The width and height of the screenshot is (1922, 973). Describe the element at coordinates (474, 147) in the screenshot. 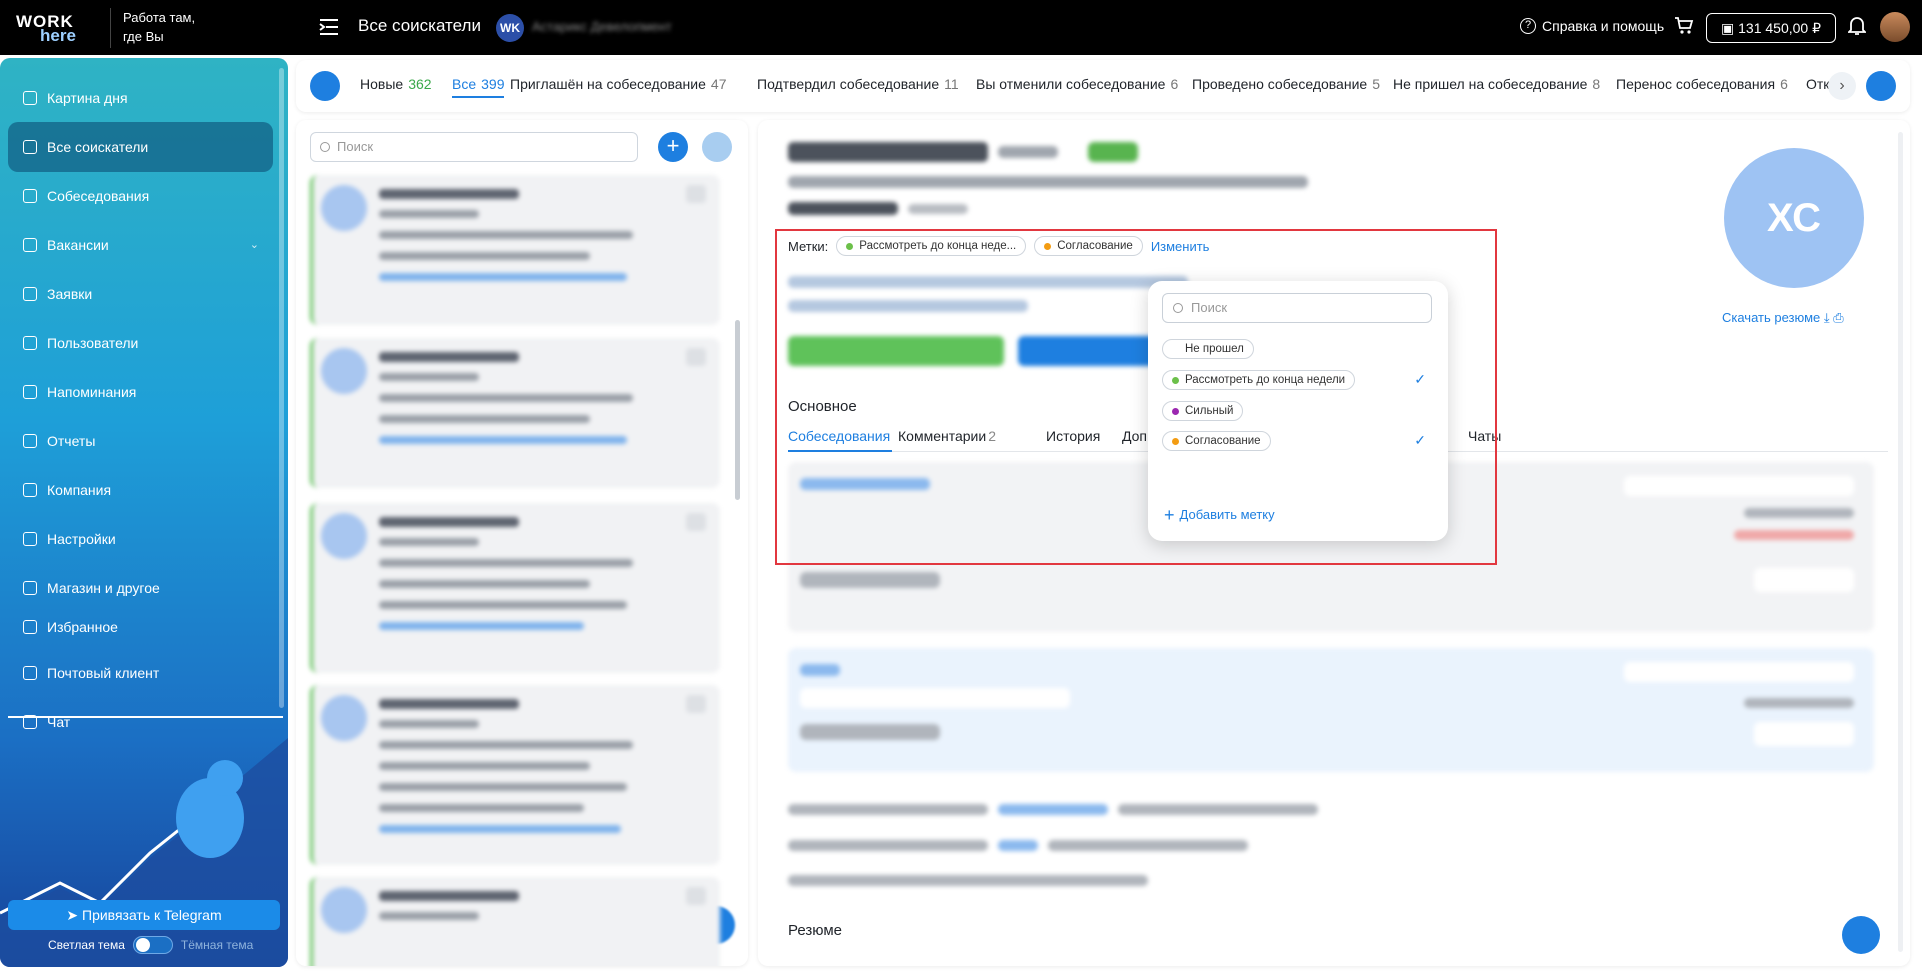

I see `list-search-input: Поиск` at that location.